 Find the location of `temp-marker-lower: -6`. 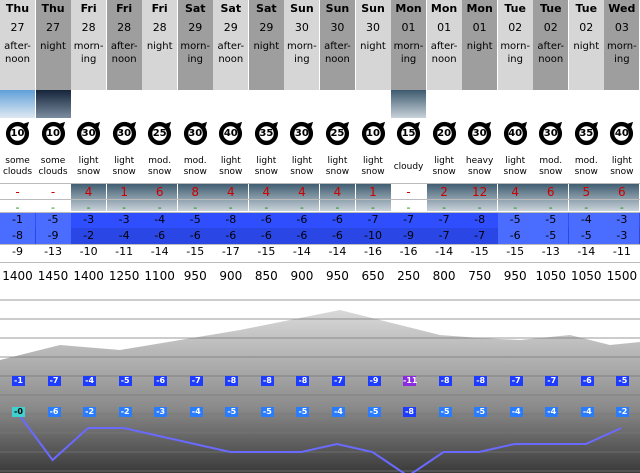

temp-marker-lower: -6 is located at coordinates (54, 412).